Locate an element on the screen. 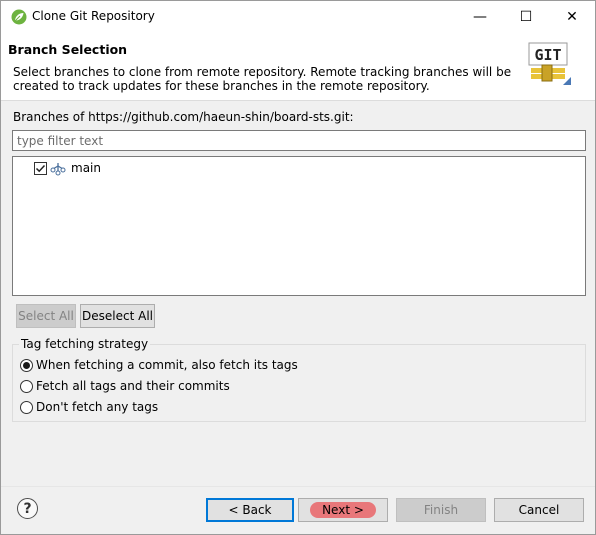  window-title: Clone Git Repository is located at coordinates (93, 16).